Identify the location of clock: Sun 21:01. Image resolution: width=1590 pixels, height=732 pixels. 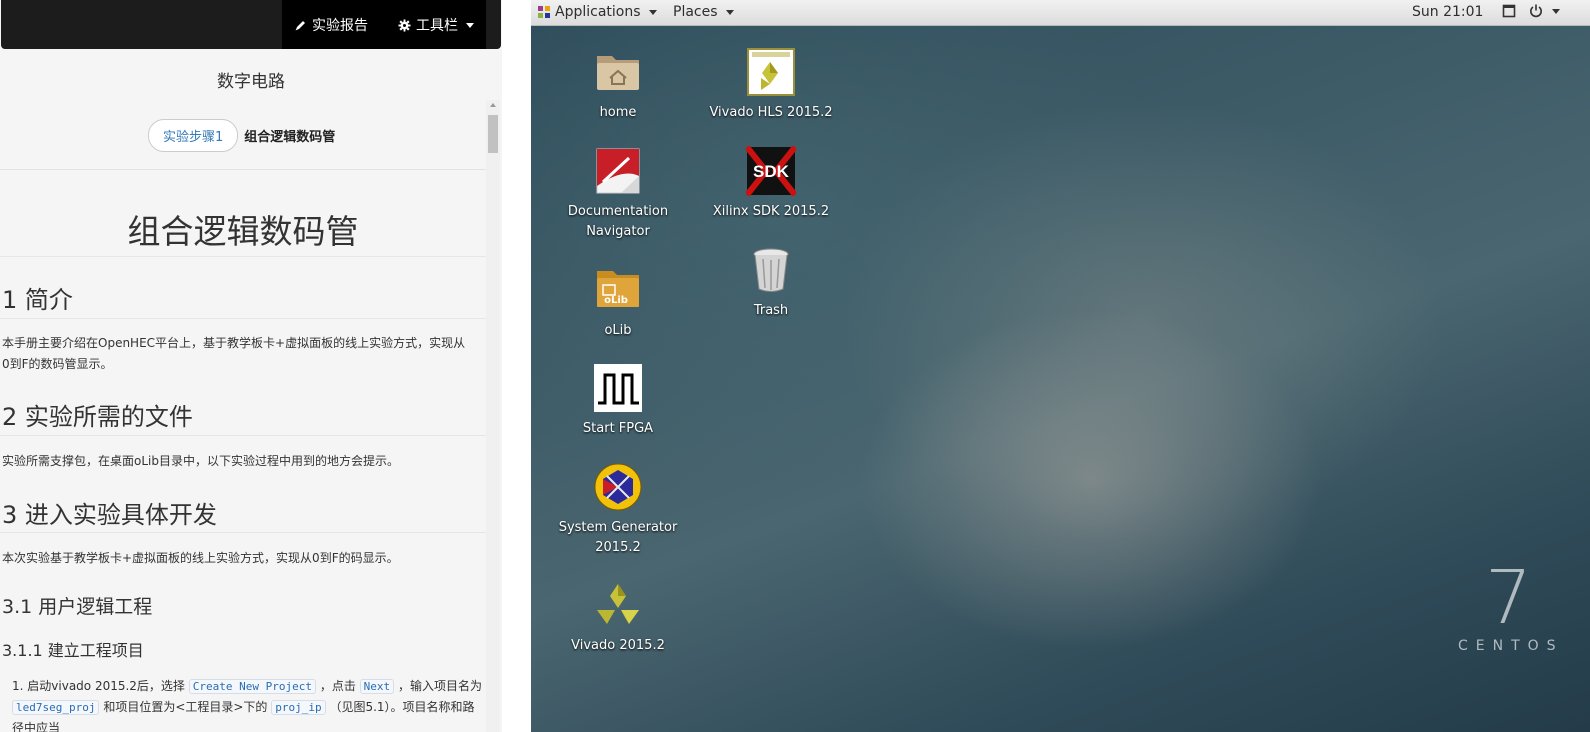
(1447, 12).